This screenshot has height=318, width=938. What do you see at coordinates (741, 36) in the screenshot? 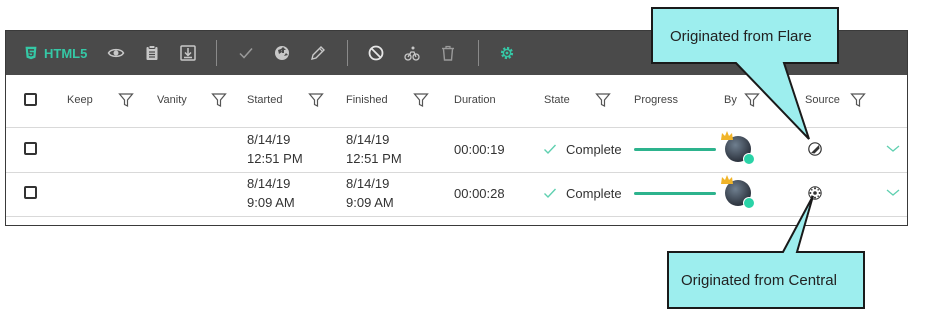
I see `callout-flare-text: Originated from Flare` at bounding box center [741, 36].